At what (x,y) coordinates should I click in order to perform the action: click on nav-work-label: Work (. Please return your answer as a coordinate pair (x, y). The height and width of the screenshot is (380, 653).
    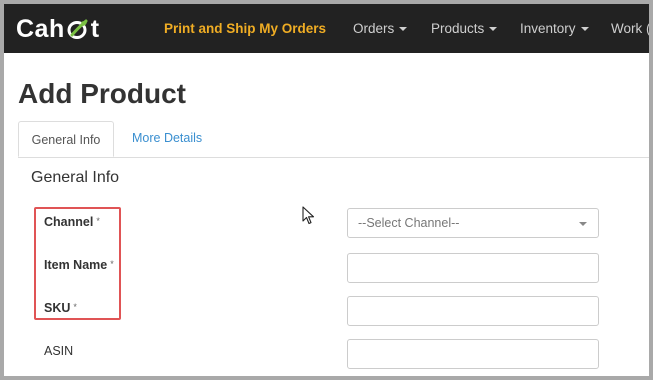
    Looking at the image, I should click on (630, 28).